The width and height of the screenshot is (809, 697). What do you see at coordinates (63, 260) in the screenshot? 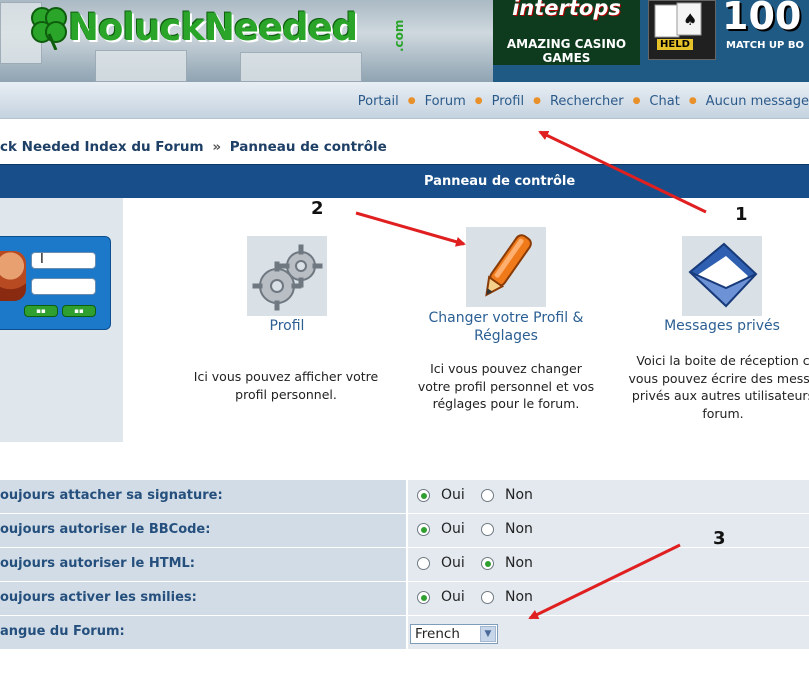
I see `username-field: I` at bounding box center [63, 260].